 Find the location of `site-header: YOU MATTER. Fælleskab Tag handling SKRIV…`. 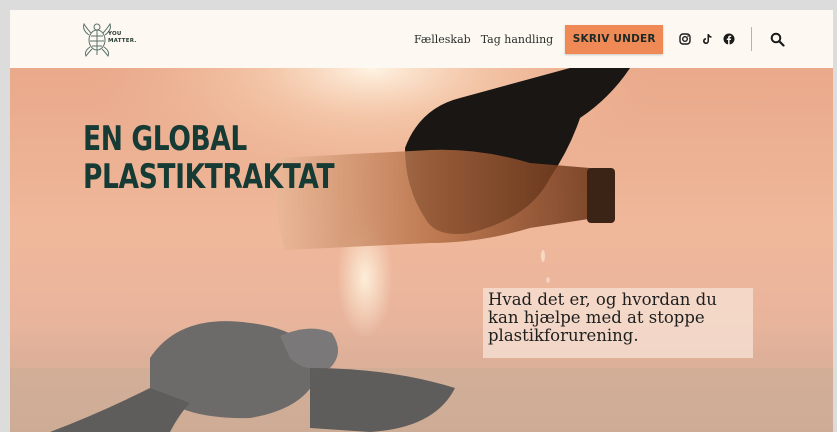

site-header: YOU MATTER. Fælleskab Tag handling SKRIV… is located at coordinates (421, 39).